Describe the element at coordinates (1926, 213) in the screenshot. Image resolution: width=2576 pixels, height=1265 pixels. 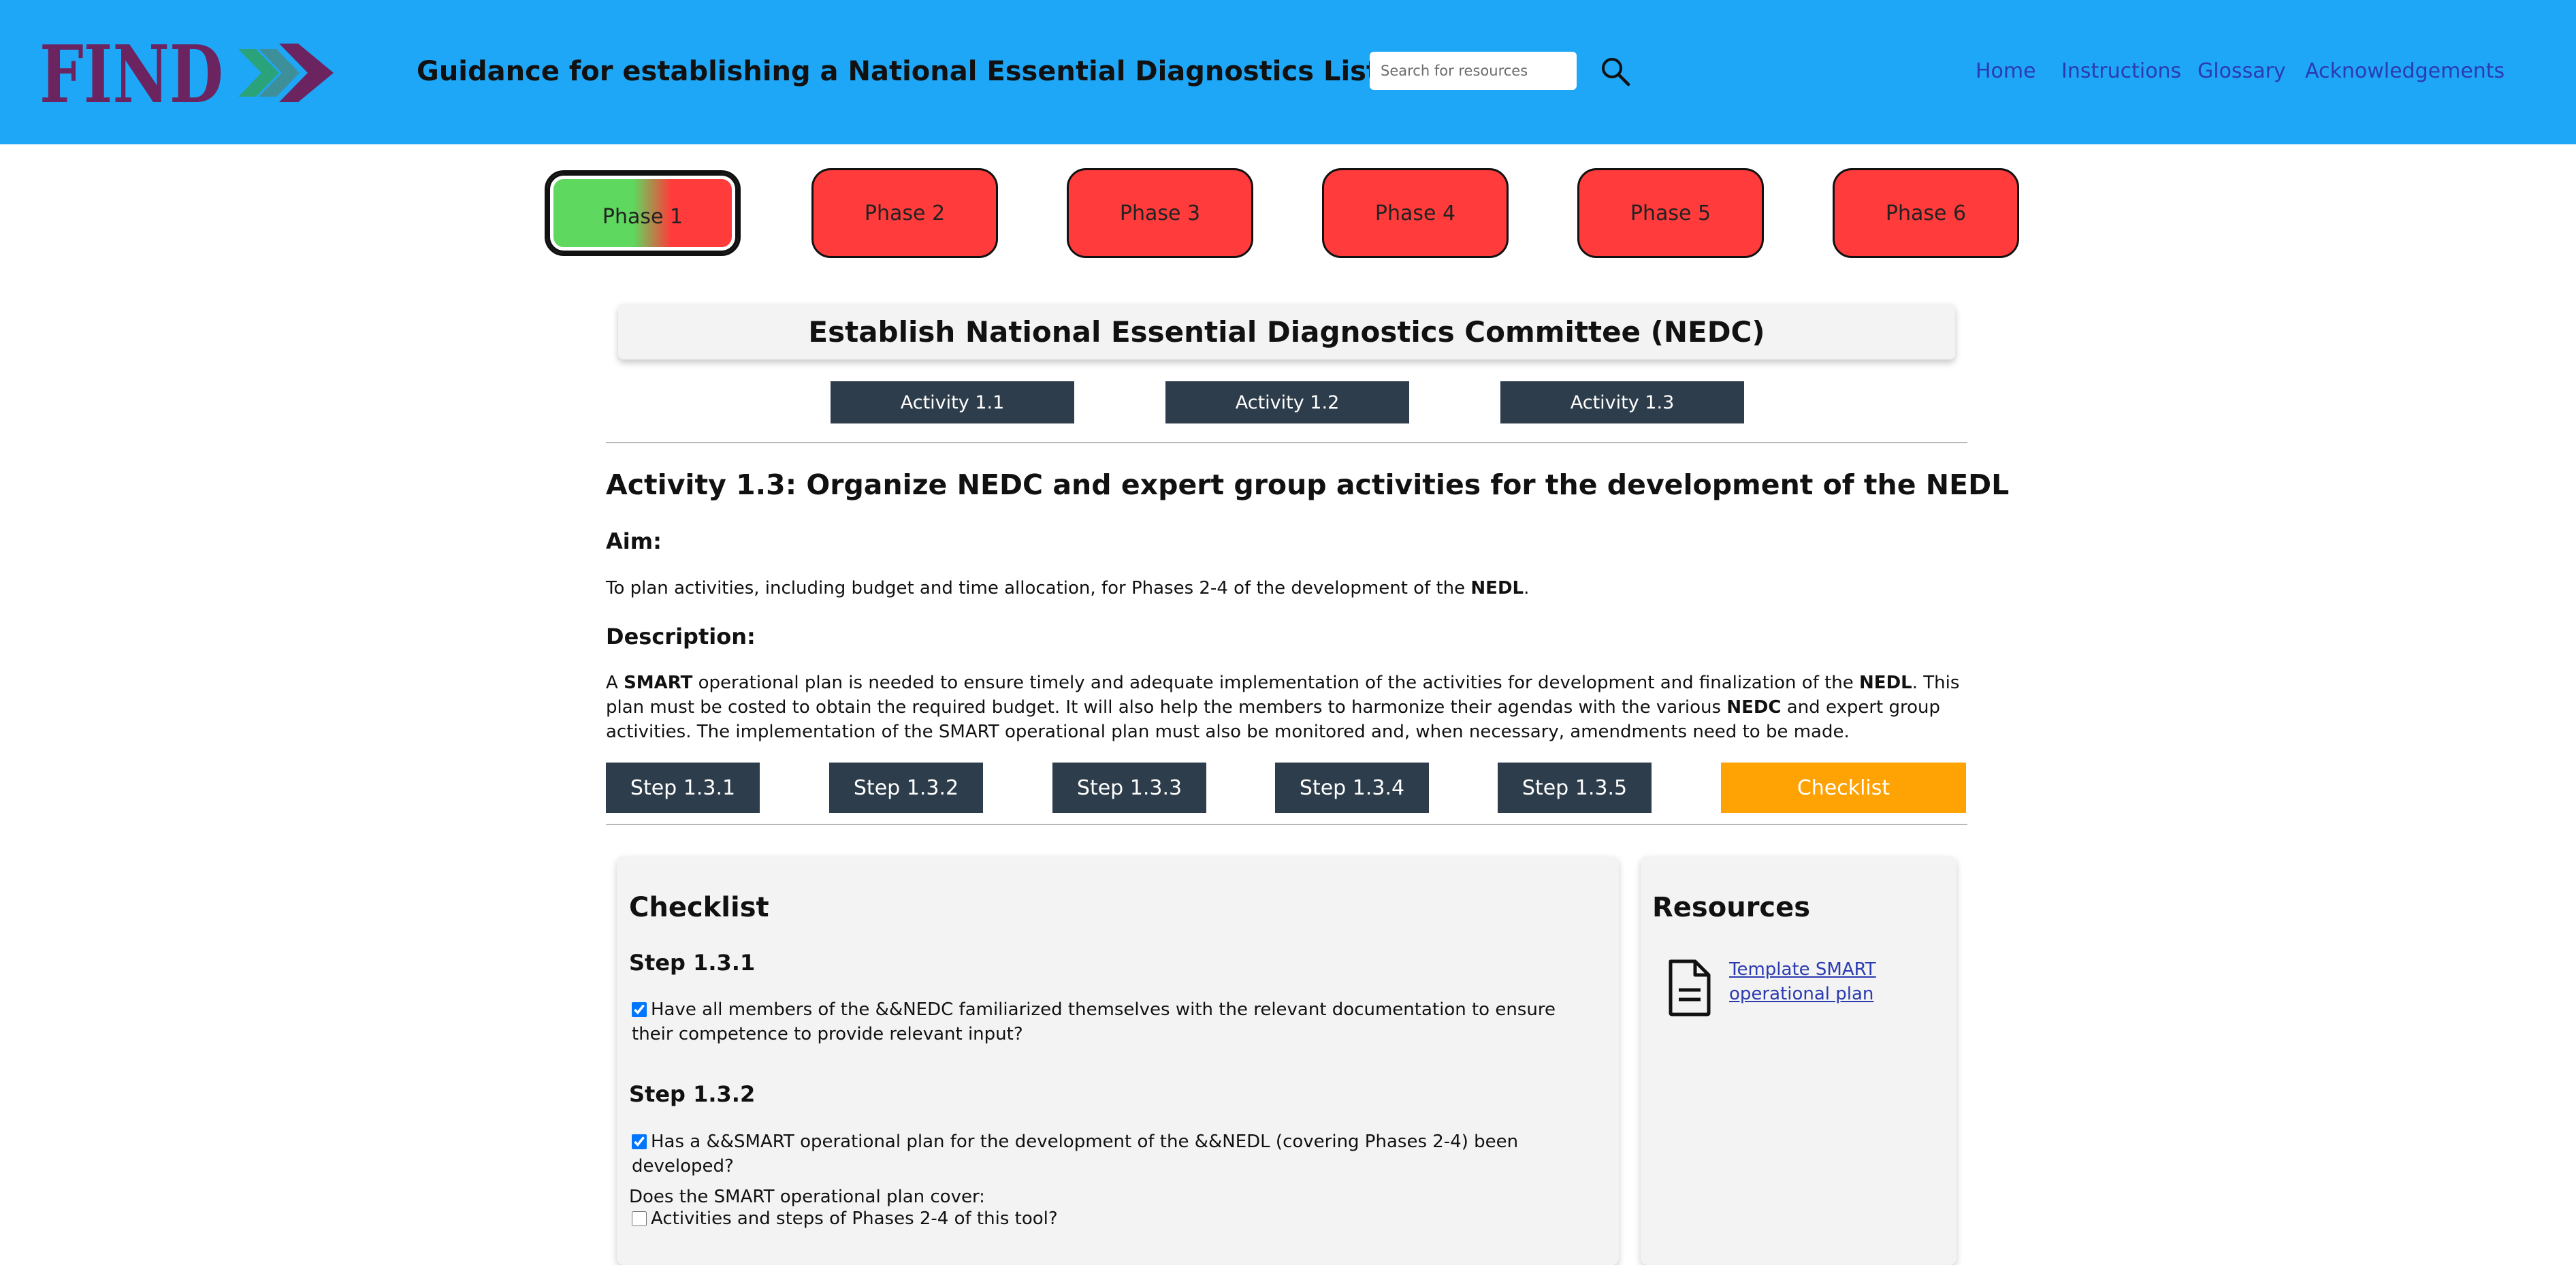
I see `phase-6-button: Phase 6` at that location.